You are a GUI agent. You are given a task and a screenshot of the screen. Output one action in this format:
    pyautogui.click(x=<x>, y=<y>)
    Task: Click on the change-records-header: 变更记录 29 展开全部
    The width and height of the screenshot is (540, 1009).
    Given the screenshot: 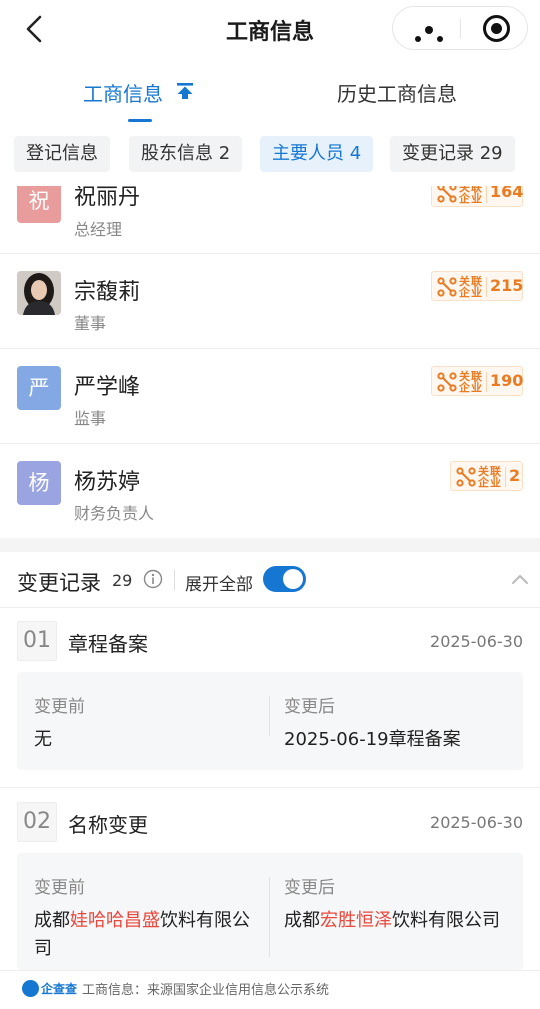 What is the action you would take?
    pyautogui.click(x=270, y=580)
    